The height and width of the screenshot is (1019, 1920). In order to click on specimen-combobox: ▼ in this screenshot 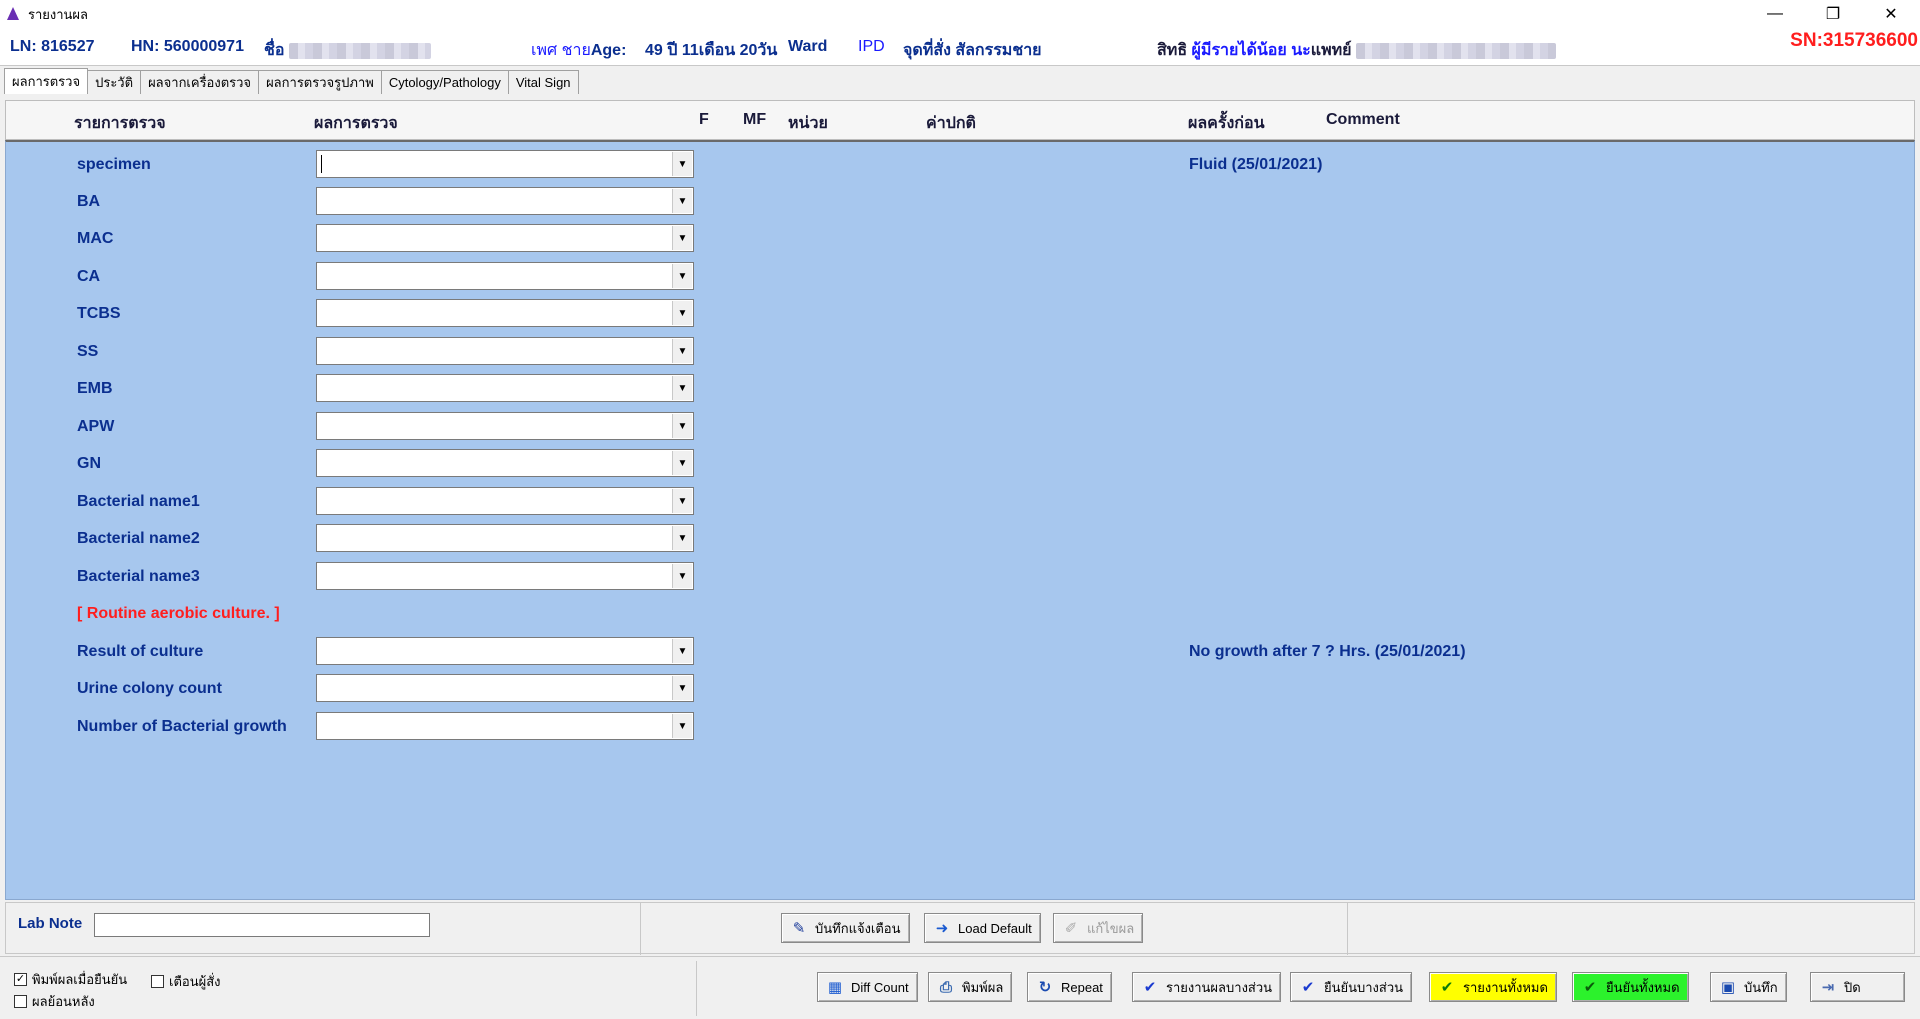, I will do `click(505, 164)`.